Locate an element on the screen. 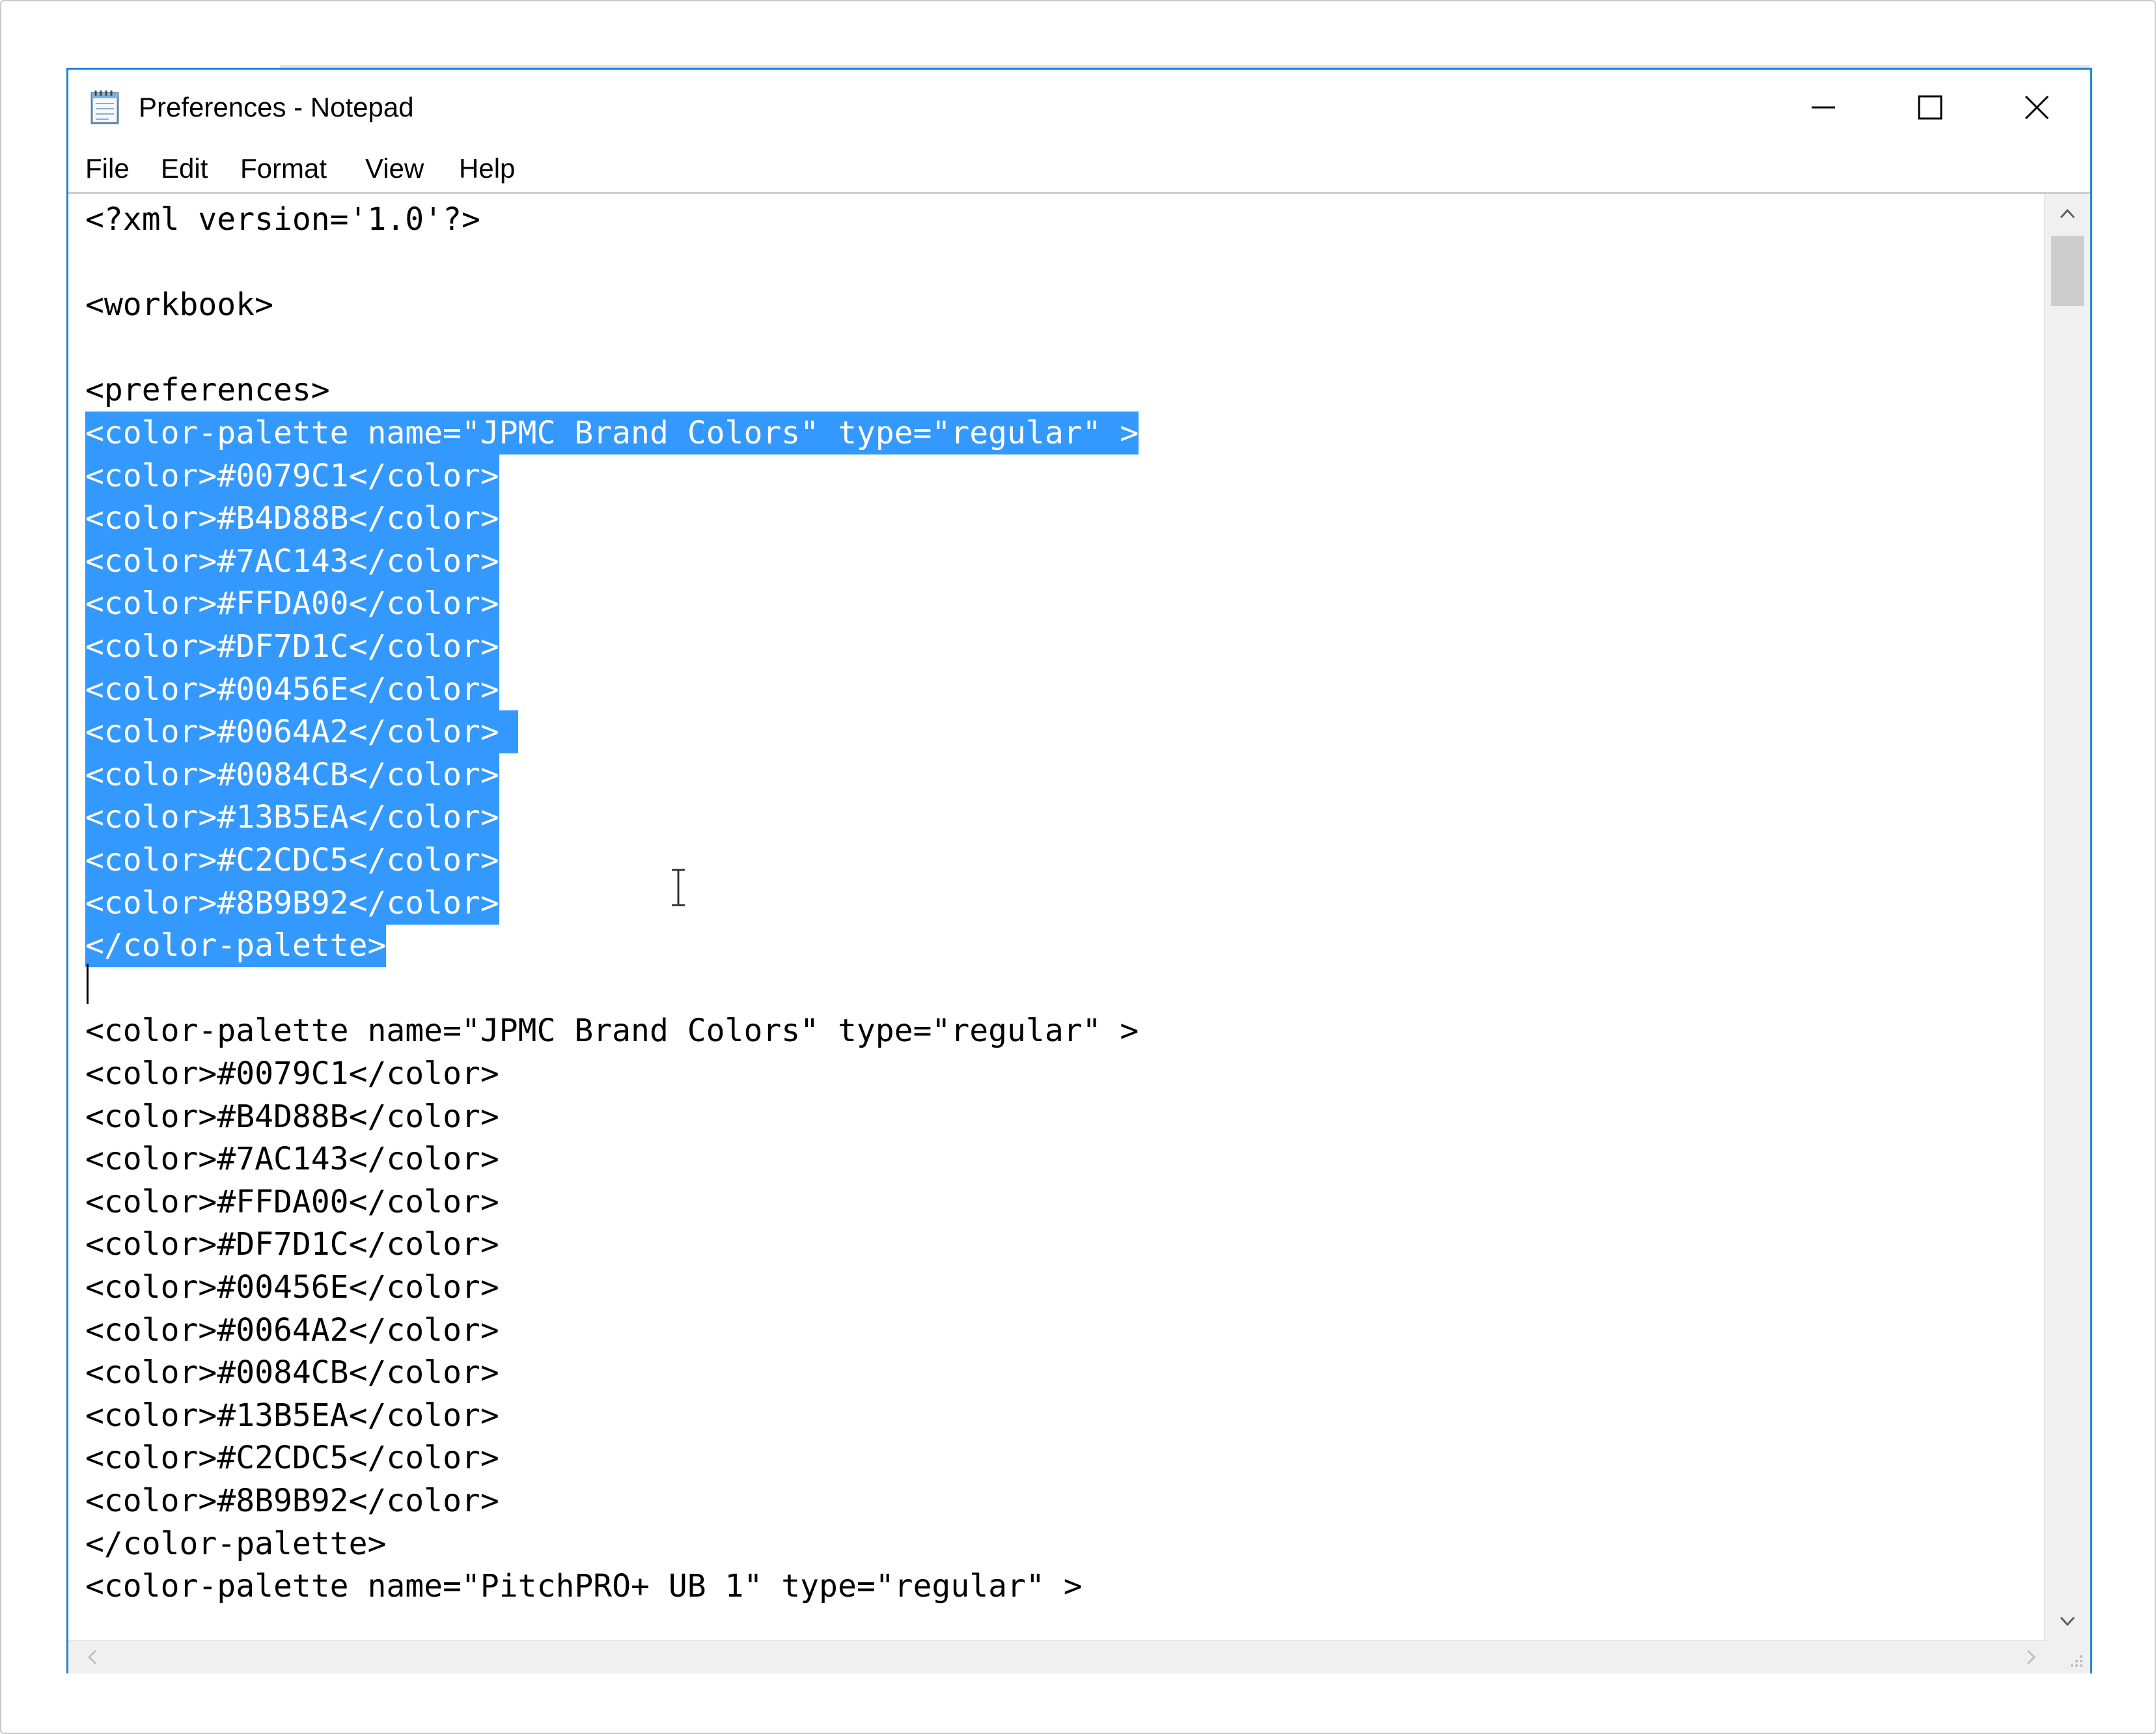 The height and width of the screenshot is (1734, 2156). chevron-down-icon is located at coordinates (2067, 1622).